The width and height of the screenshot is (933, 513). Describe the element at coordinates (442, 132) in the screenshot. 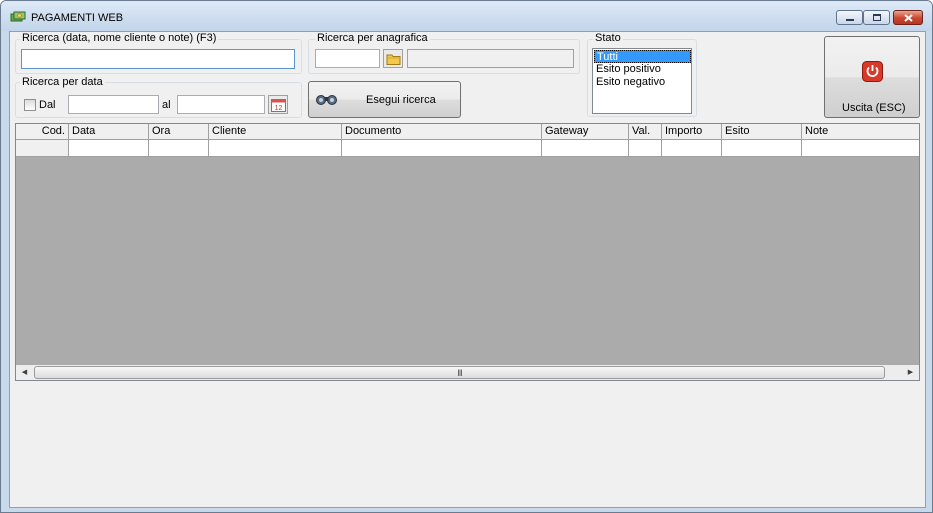

I see `column-header: Documento` at that location.